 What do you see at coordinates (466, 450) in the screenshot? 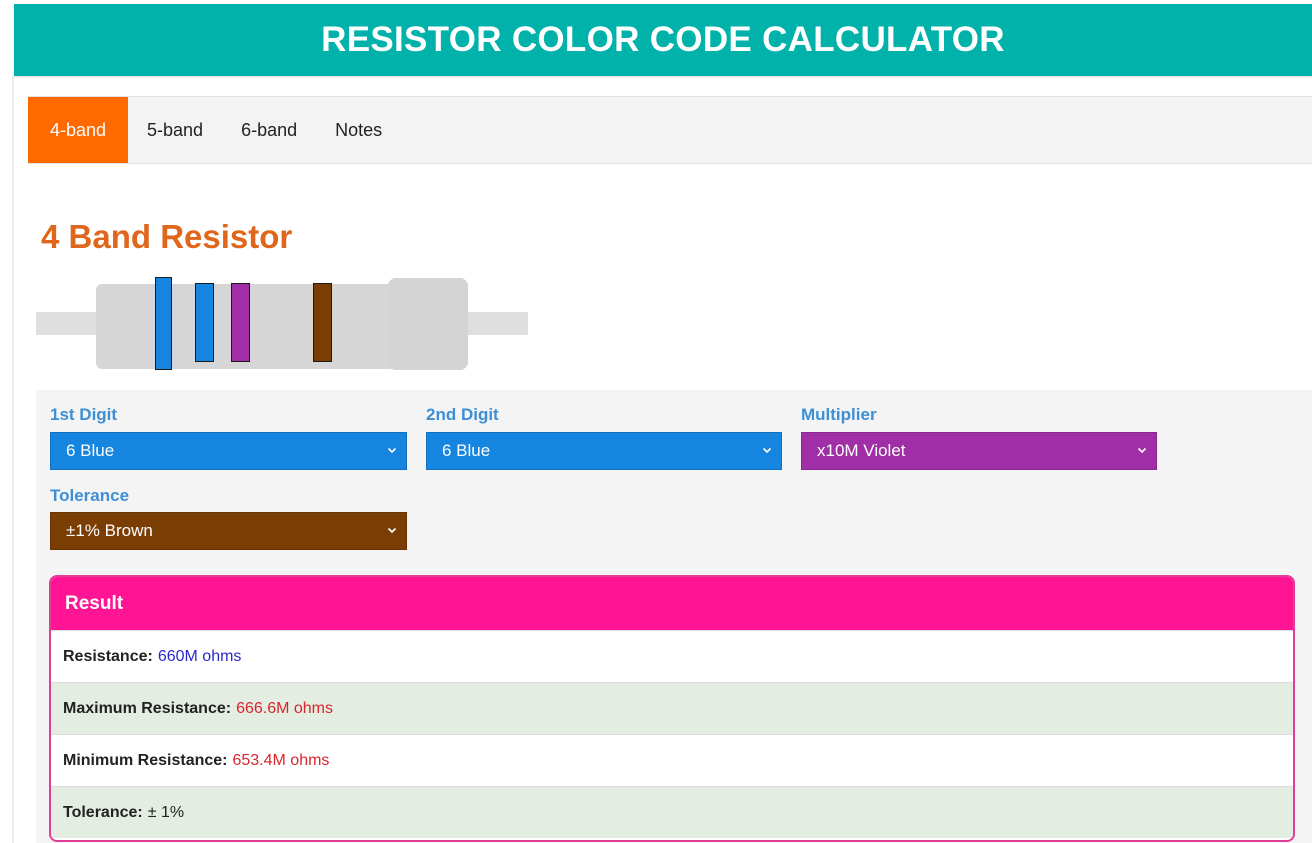
I see `second-digit-value: 6 Blue` at bounding box center [466, 450].